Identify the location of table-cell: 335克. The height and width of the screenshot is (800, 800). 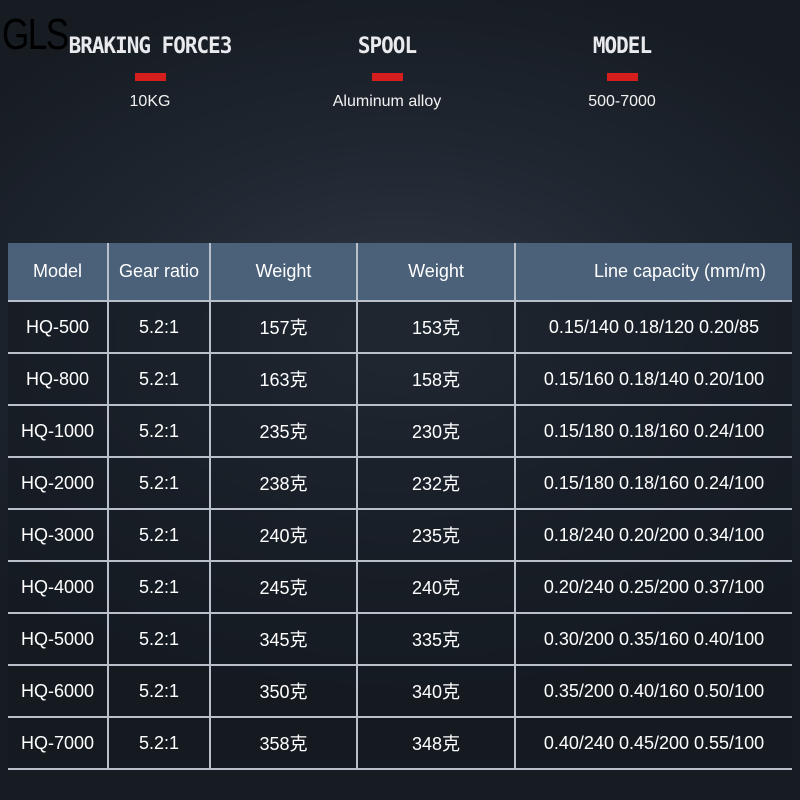
(436, 639).